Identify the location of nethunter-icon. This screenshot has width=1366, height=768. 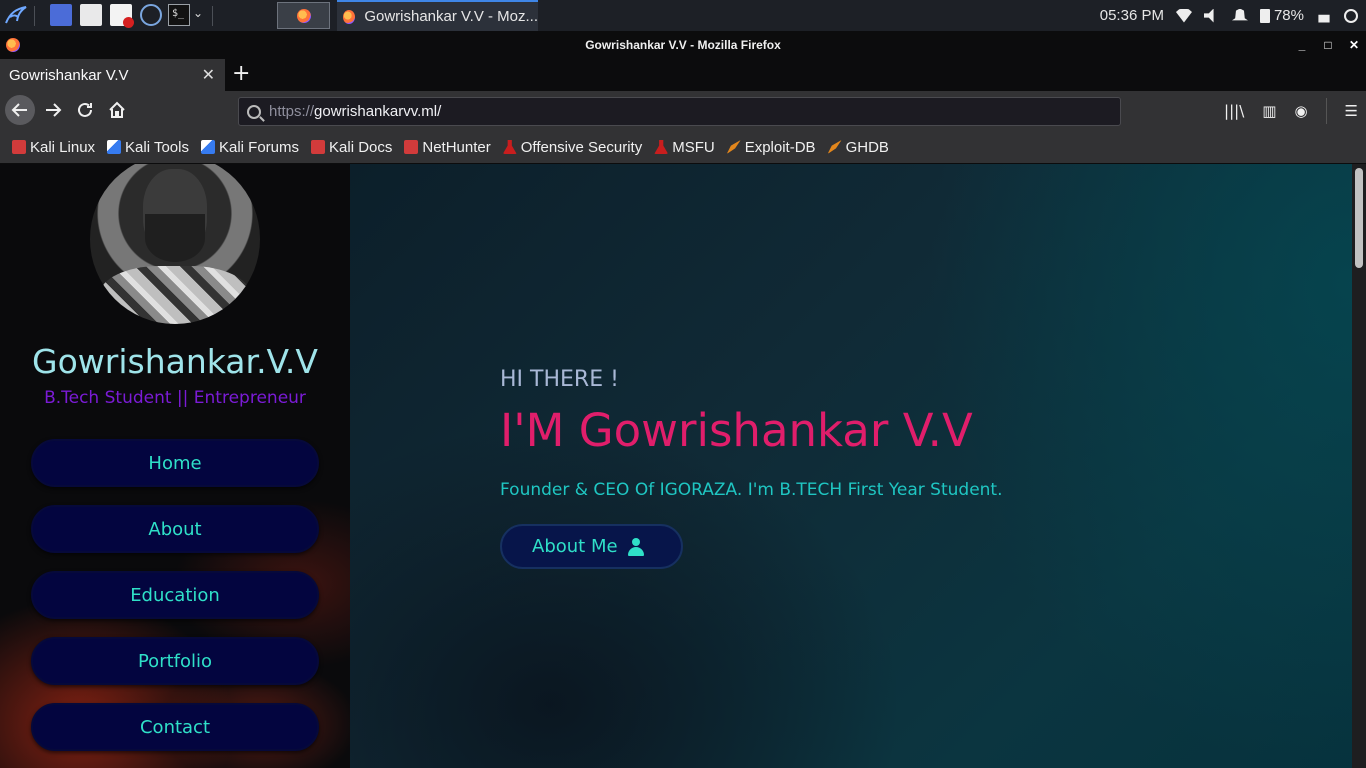
(411, 147).